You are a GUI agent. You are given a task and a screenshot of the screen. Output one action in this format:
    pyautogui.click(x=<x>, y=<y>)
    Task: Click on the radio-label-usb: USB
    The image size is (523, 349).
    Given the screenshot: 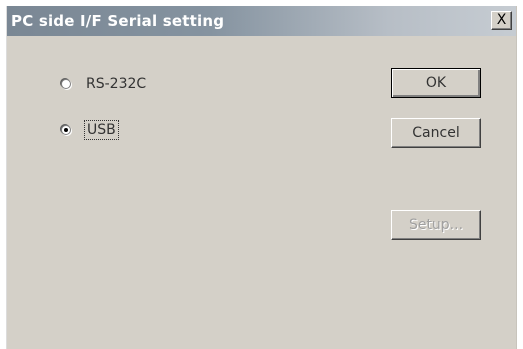 What is the action you would take?
    pyautogui.click(x=101, y=130)
    